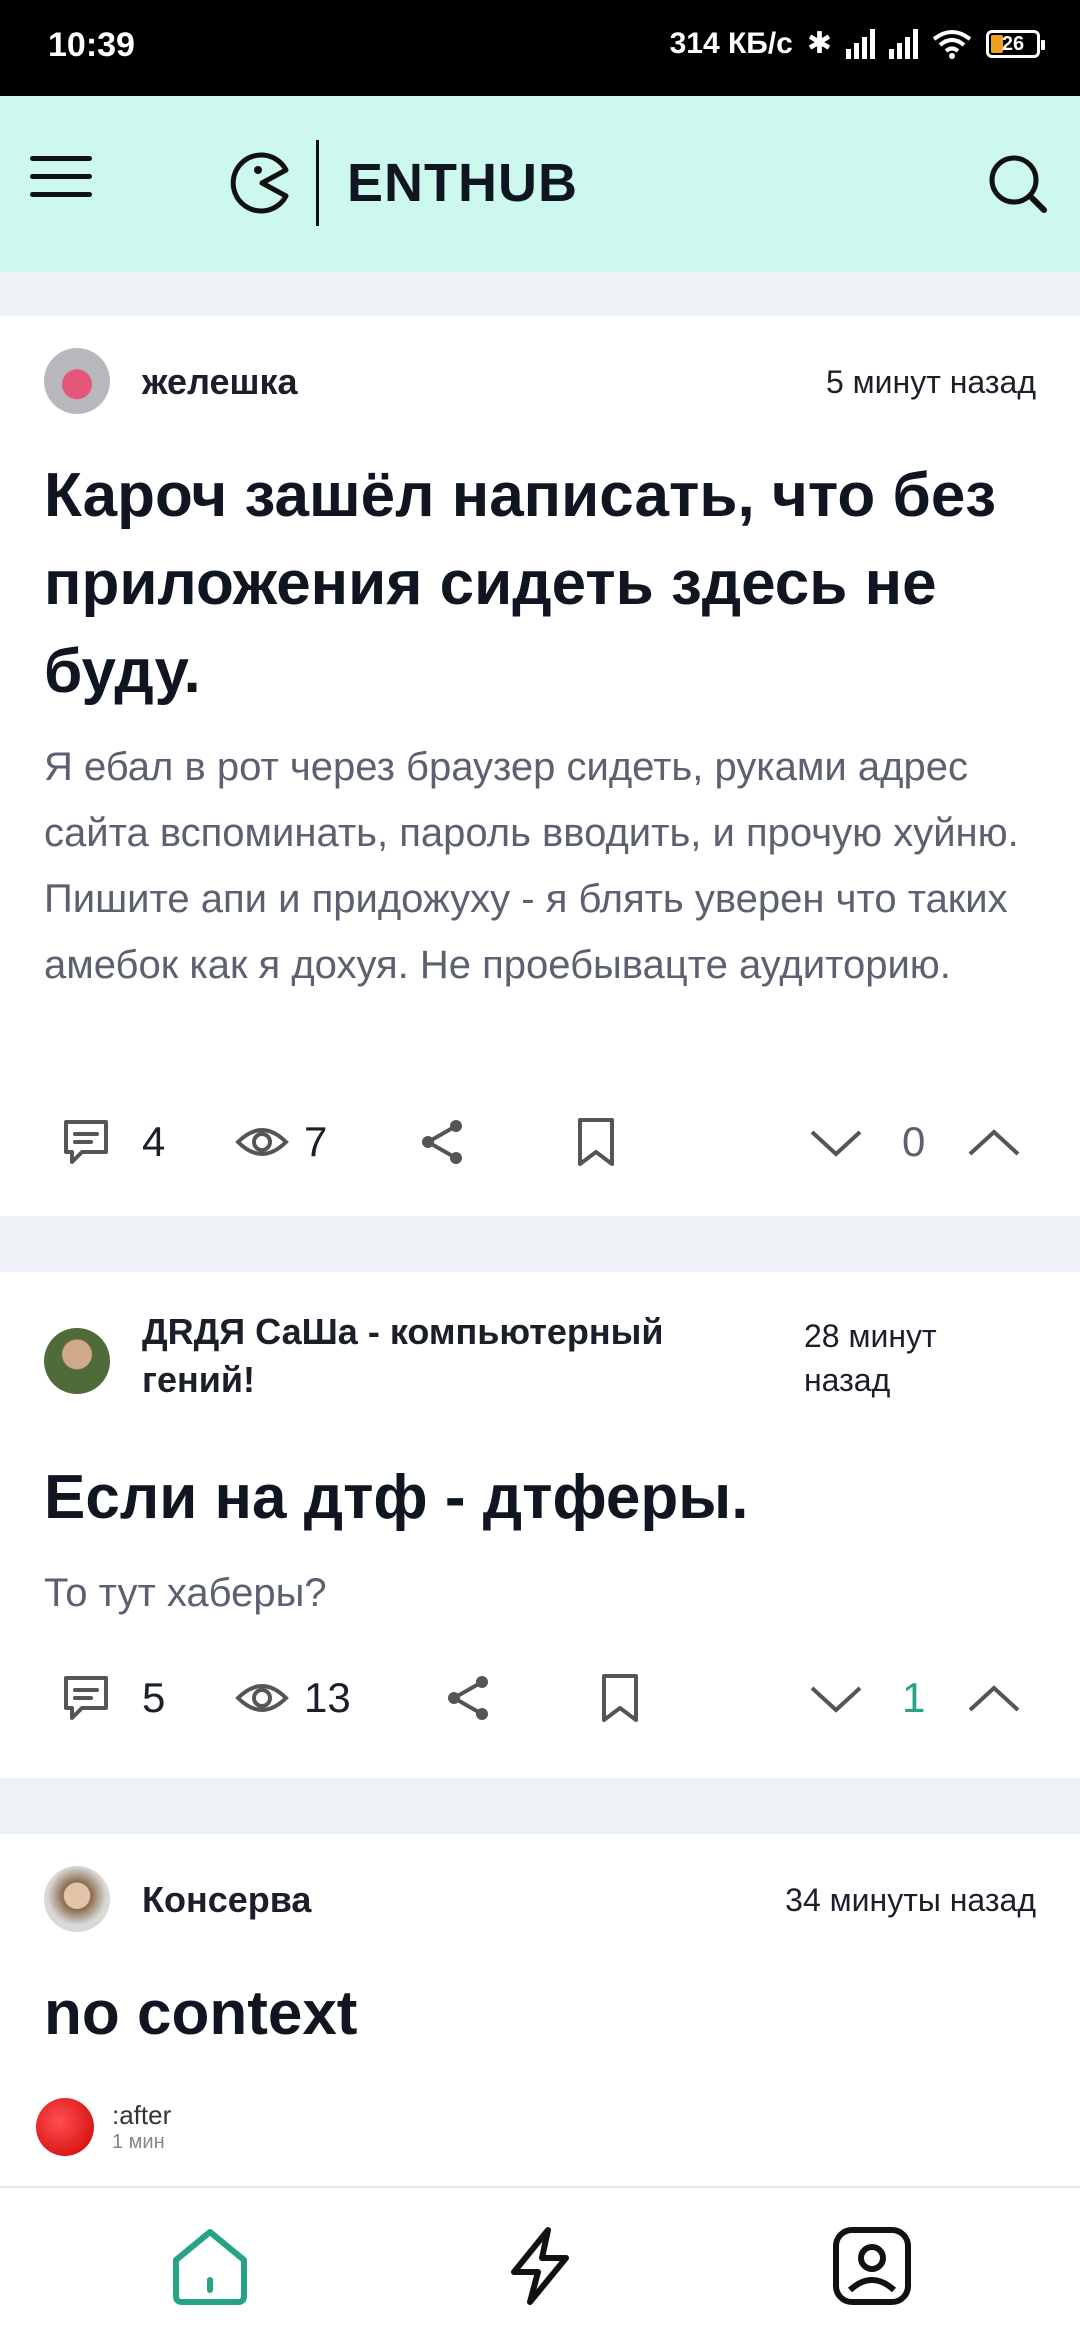 The height and width of the screenshot is (2342, 1080). I want to click on comment-count: 5, so click(154, 1697).